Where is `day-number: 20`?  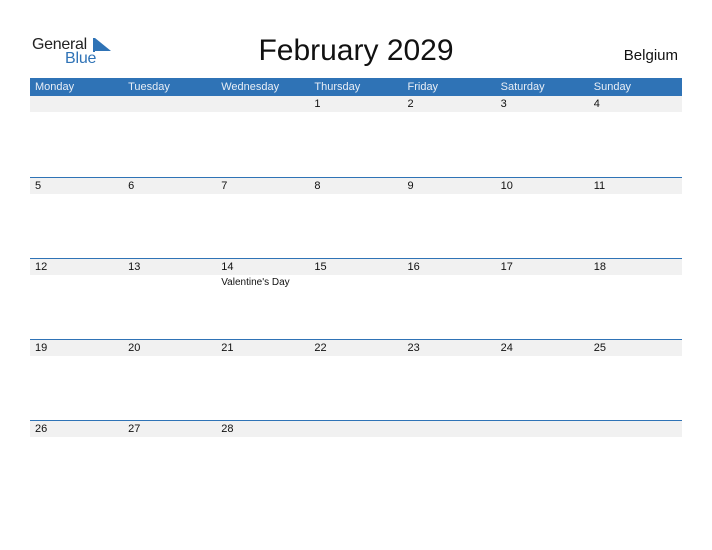
day-number: 20 is located at coordinates (134, 348).